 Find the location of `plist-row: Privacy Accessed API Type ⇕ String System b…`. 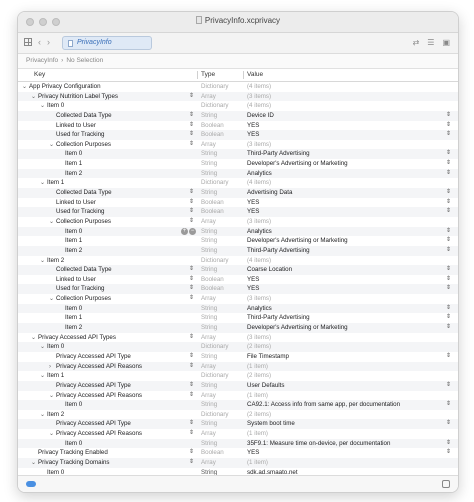

plist-row: Privacy Accessed API Type ⇕ String System b… is located at coordinates (238, 424).